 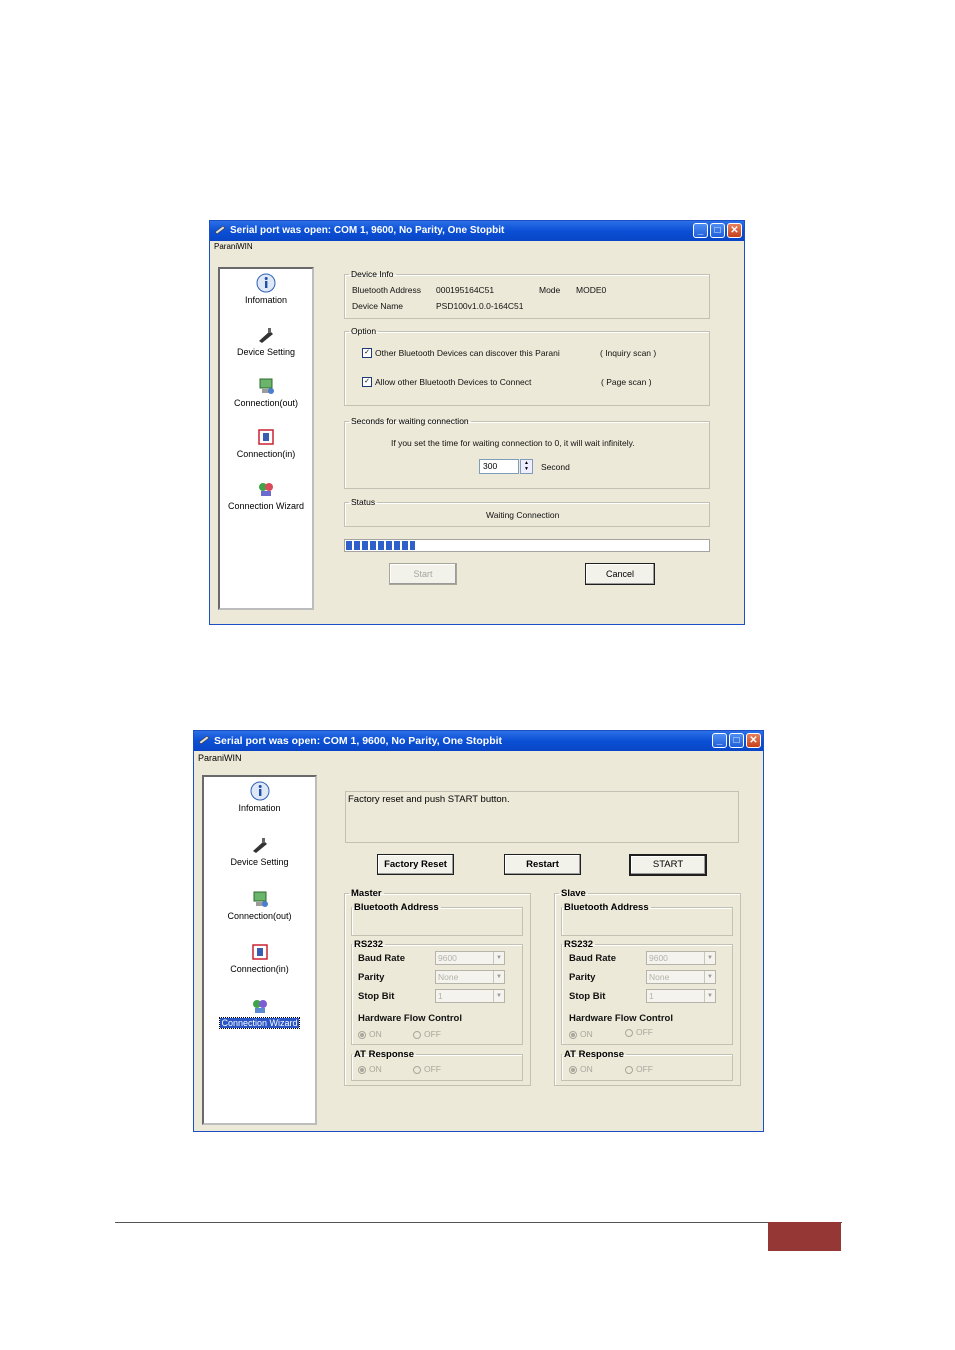 I want to click on slave-baud-select: 9600 ▼, so click(x=681, y=958).